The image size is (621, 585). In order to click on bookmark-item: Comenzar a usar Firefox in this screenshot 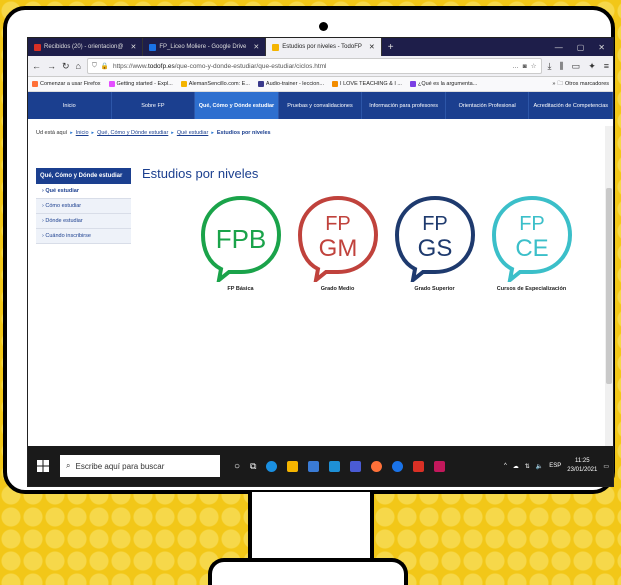, I will do `click(66, 84)`.